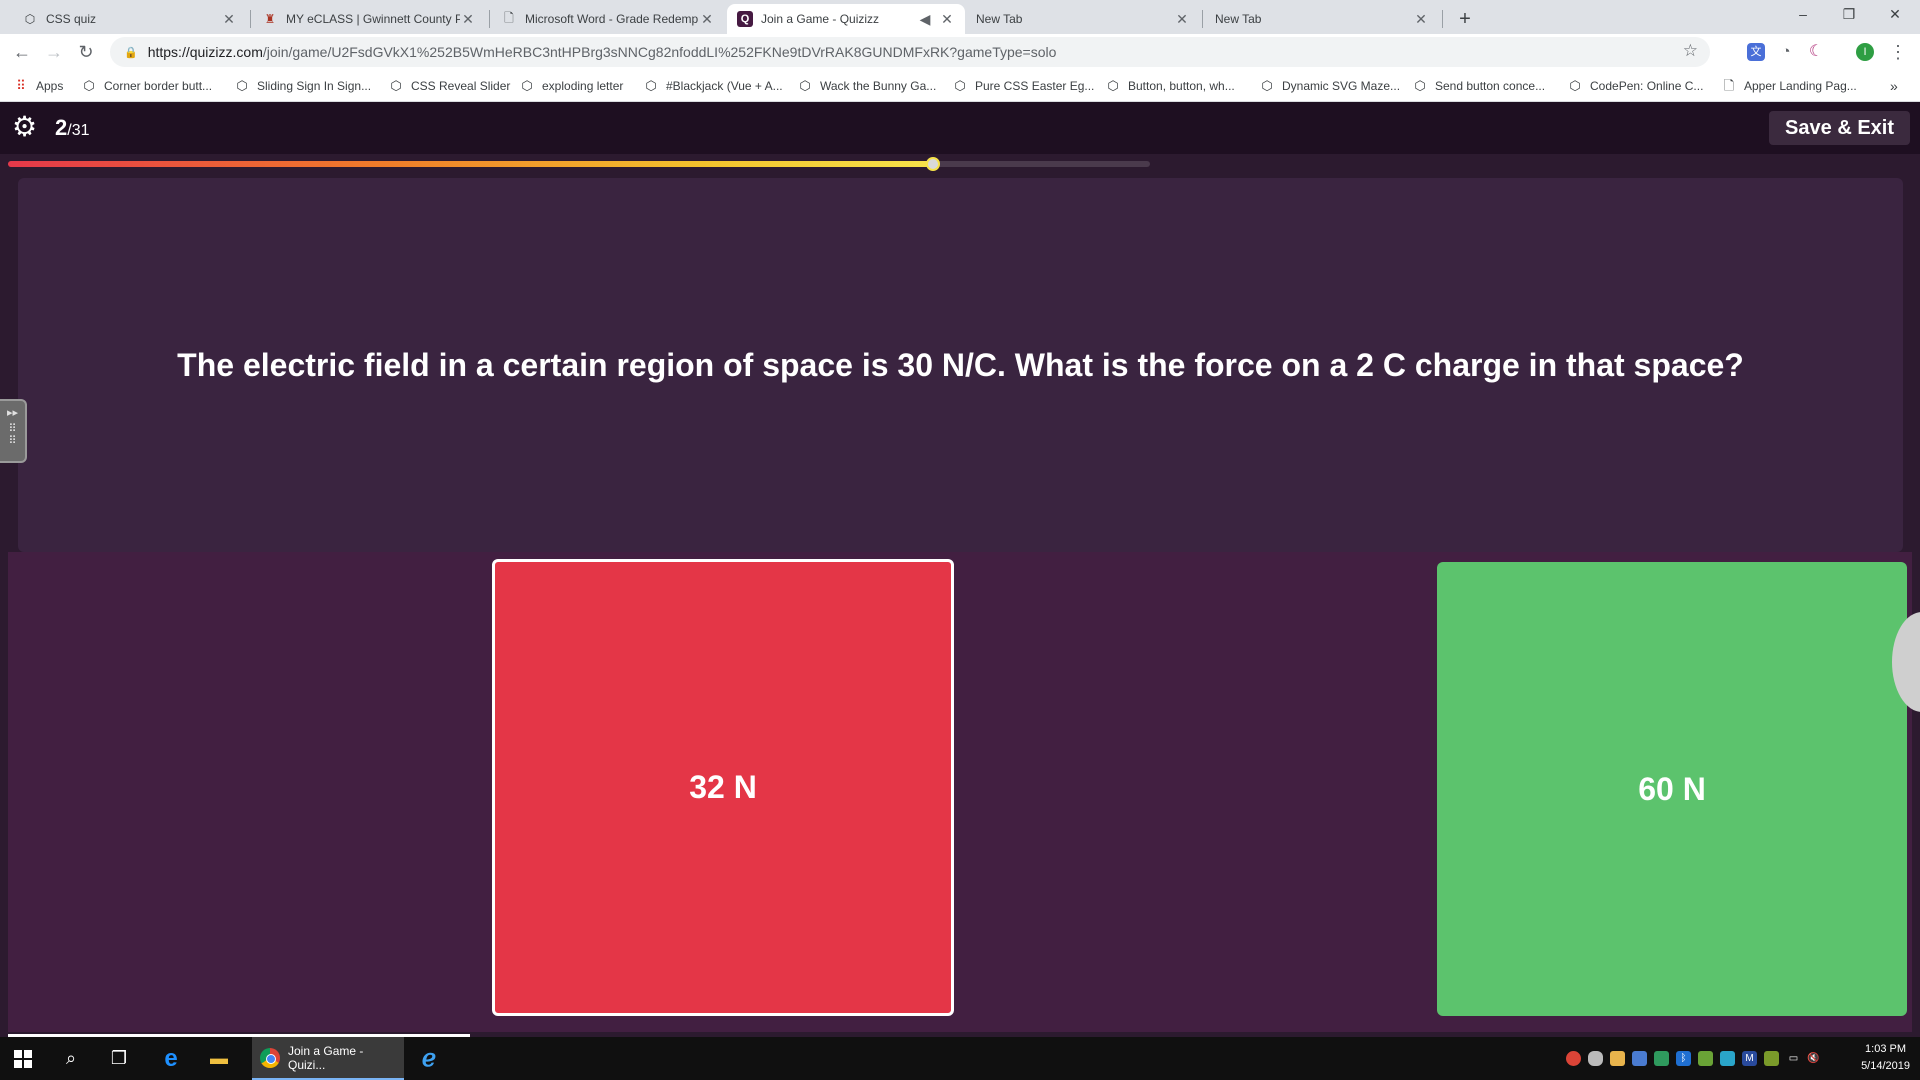  I want to click on file-explorer-icon: ▬, so click(219, 1058).